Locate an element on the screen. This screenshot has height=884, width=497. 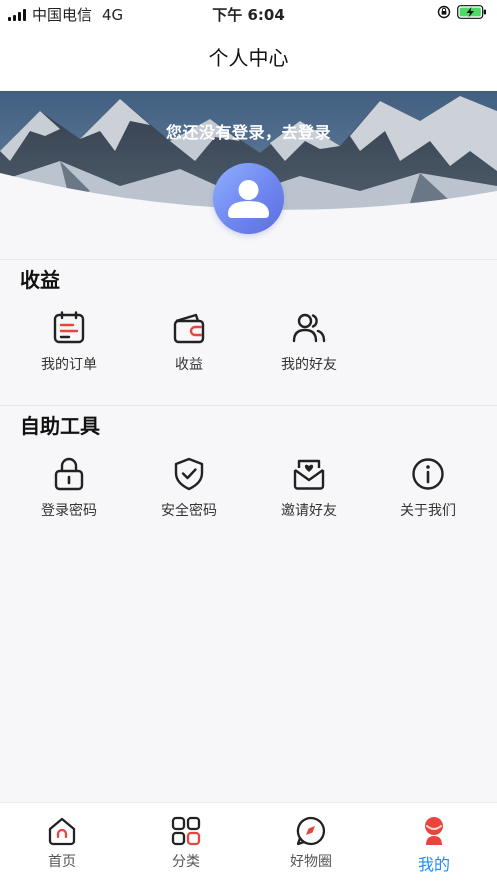
avatar is located at coordinates (248, 198).